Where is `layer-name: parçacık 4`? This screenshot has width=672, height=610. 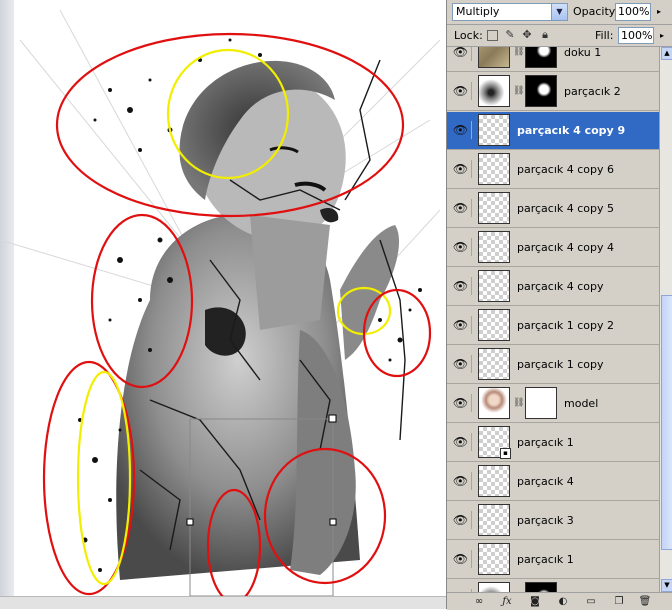
layer-name: parçacık 4 is located at coordinates (545, 482).